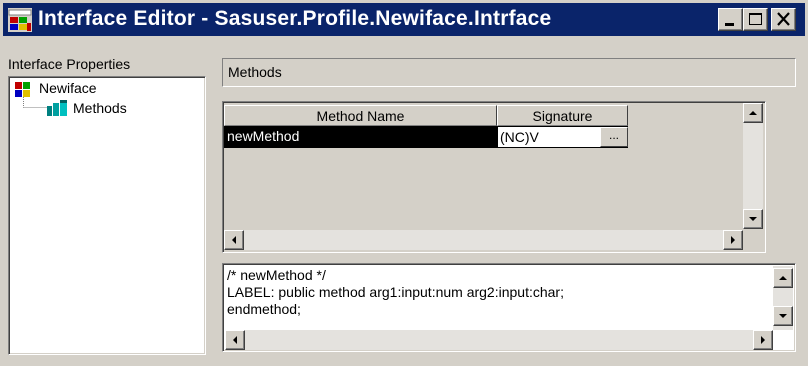 This screenshot has width=808, height=366. I want to click on methods-icon, so click(57, 108).